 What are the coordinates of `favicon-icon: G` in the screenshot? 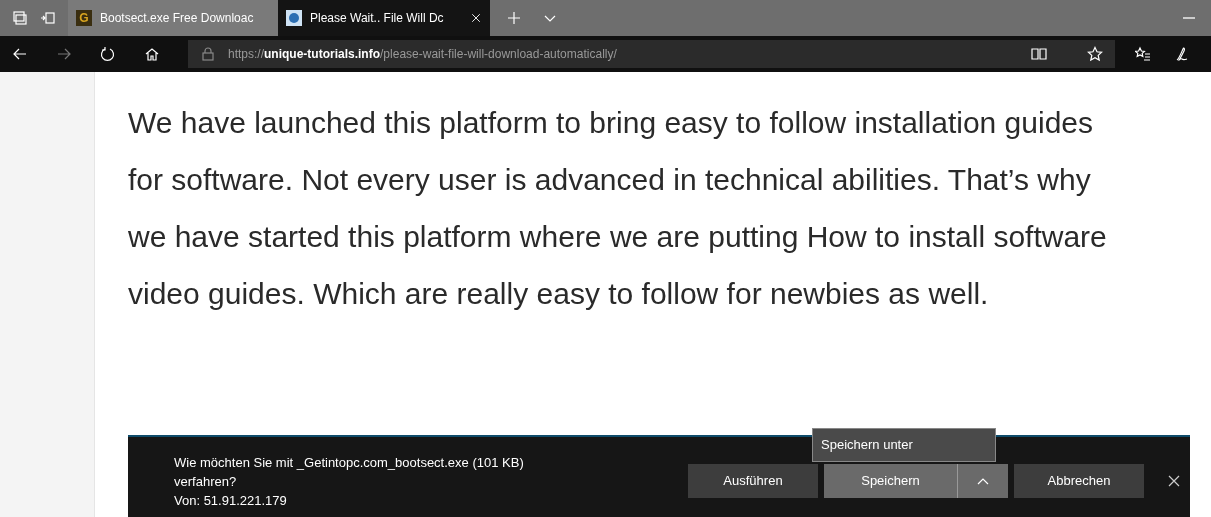 It's located at (84, 18).